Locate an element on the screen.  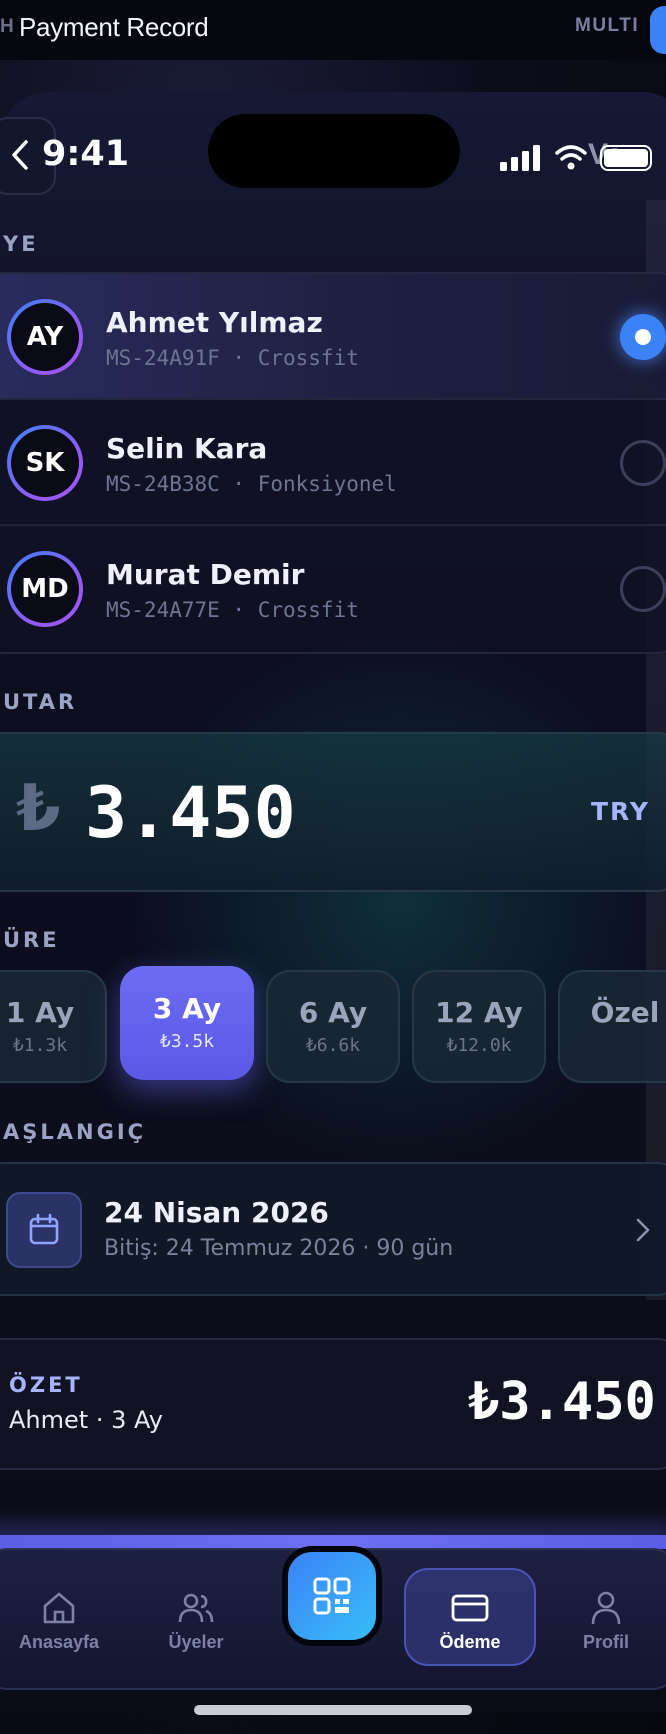
duration-chip-price: ₺6.6k is located at coordinates (333, 1045).